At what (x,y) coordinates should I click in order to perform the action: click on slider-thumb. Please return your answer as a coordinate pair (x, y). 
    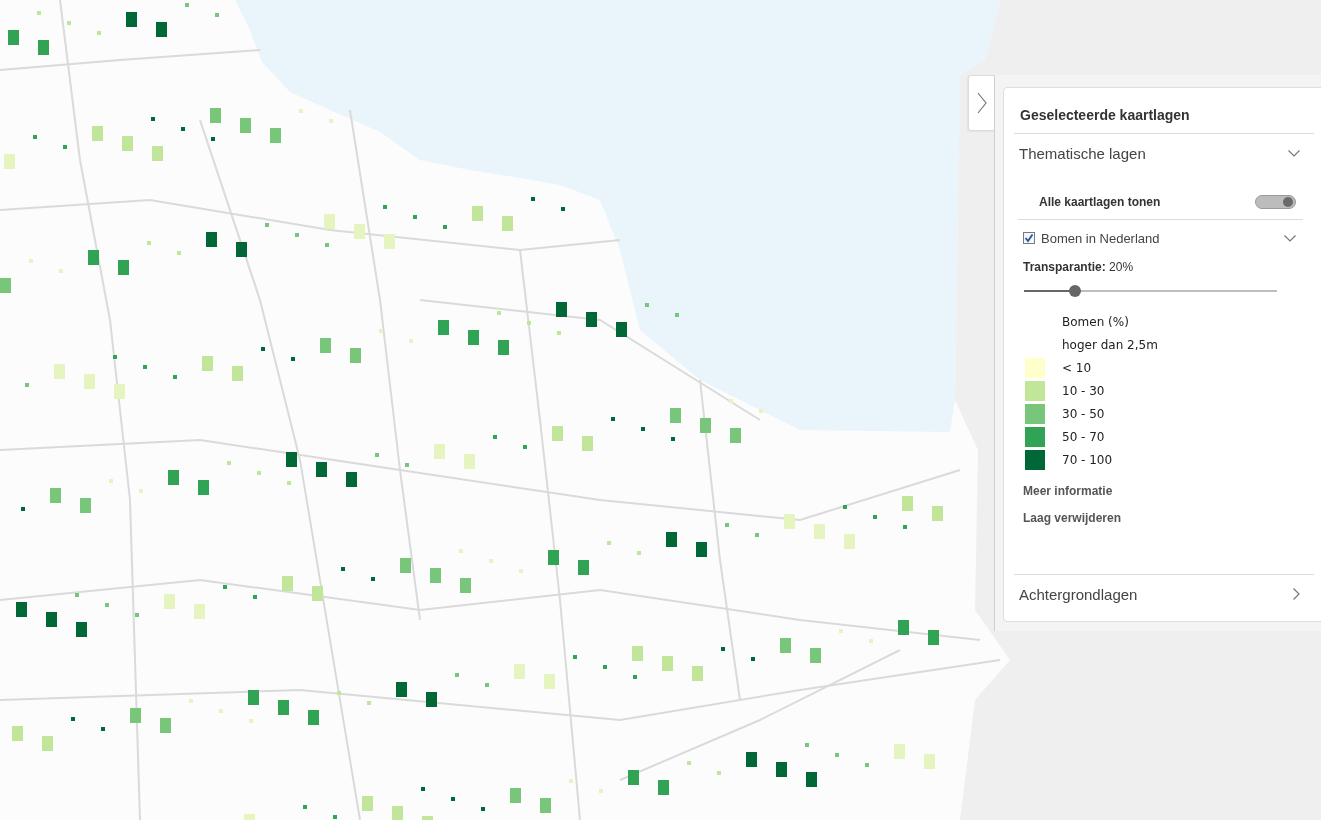
    Looking at the image, I should click on (1074, 291).